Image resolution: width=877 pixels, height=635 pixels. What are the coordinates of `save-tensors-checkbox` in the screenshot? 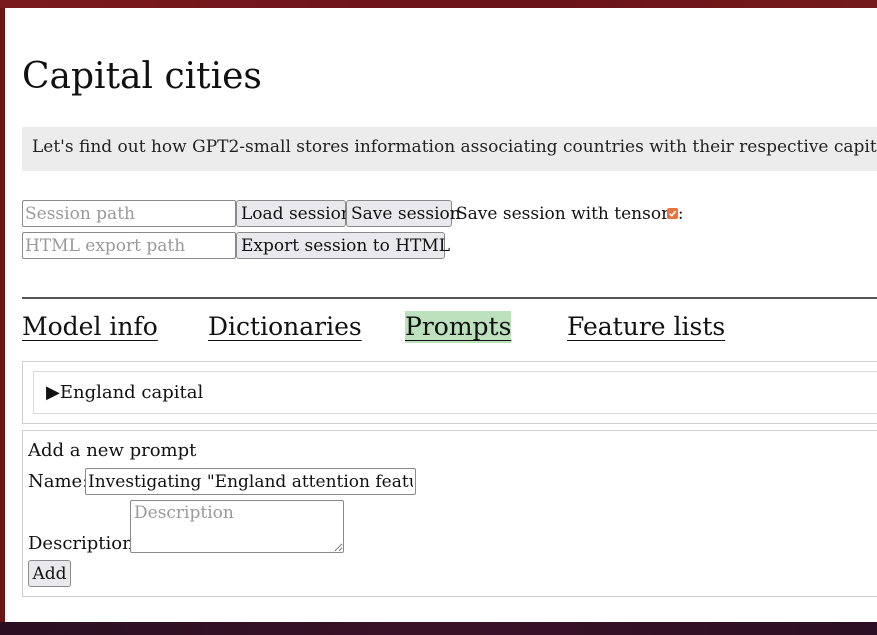 It's located at (672, 213).